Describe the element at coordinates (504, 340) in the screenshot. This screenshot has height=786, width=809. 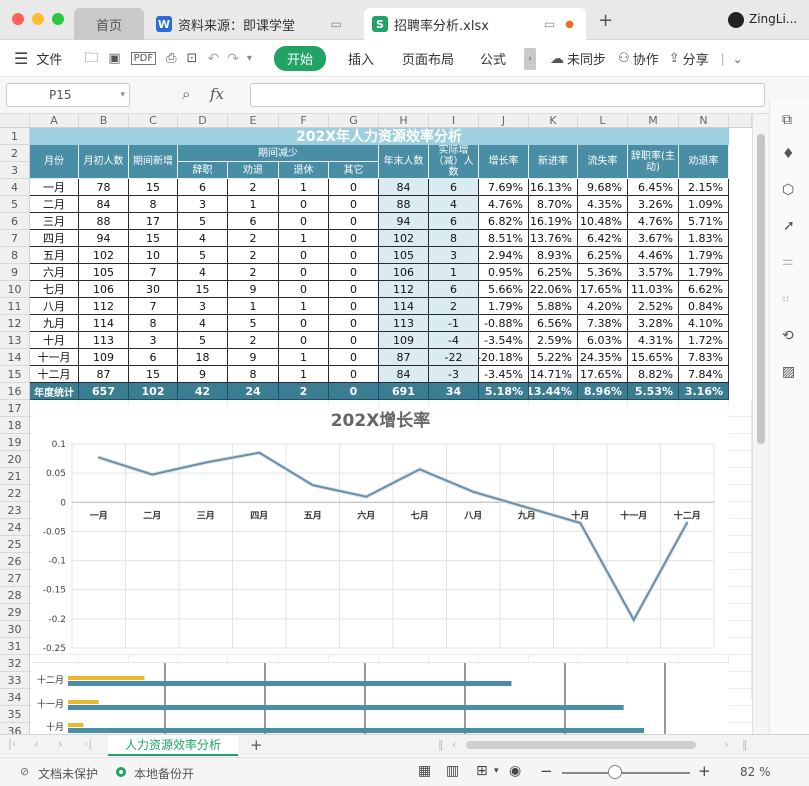
I see `table-cell: -3.54%` at that location.